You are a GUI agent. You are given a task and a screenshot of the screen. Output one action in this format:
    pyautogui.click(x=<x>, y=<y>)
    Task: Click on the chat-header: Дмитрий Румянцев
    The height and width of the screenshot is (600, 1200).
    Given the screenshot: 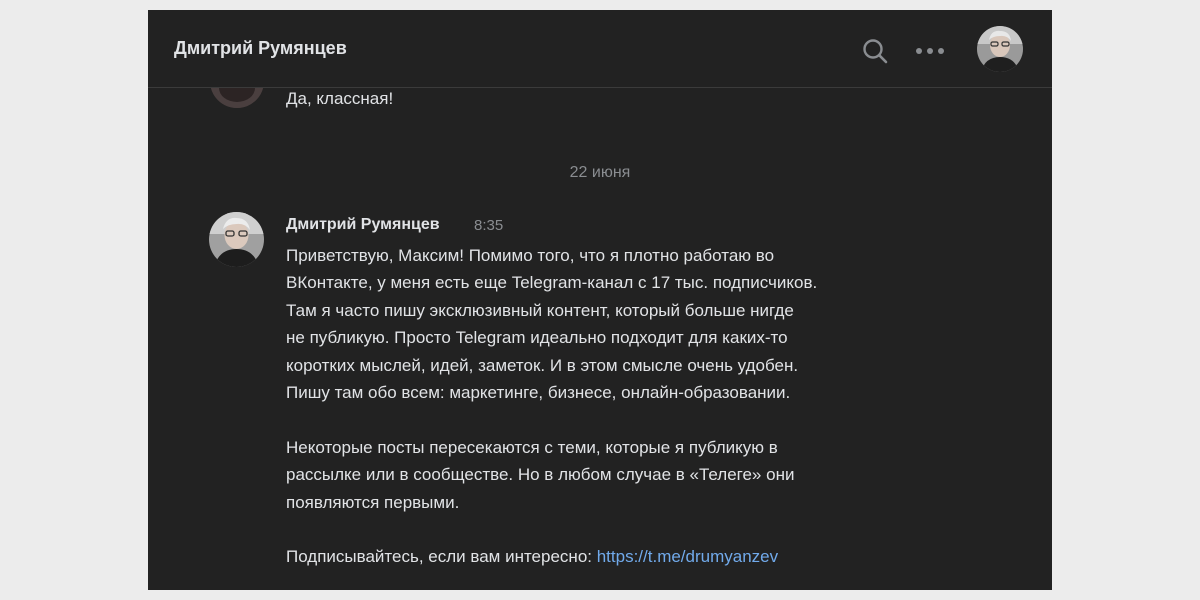 What is the action you would take?
    pyautogui.click(x=600, y=49)
    